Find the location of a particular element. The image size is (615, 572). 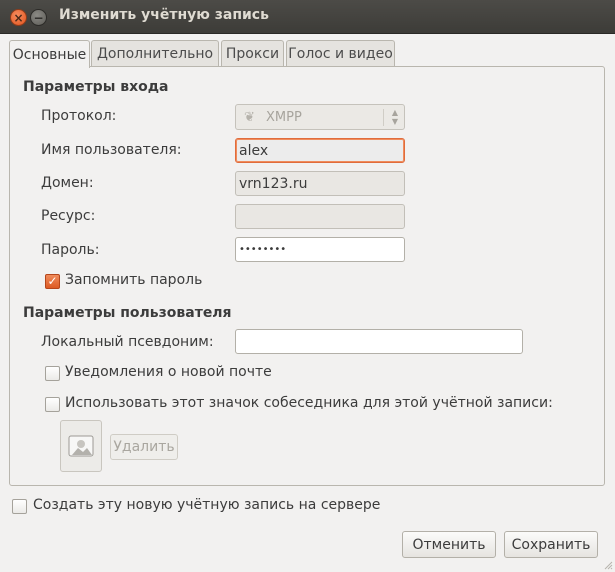

tab-proxy: Прокси is located at coordinates (252, 53).